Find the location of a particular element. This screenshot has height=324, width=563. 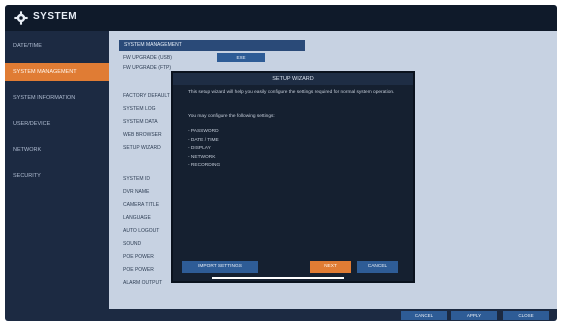

row-label: FACTORY DEFAULT is located at coordinates (146, 96).